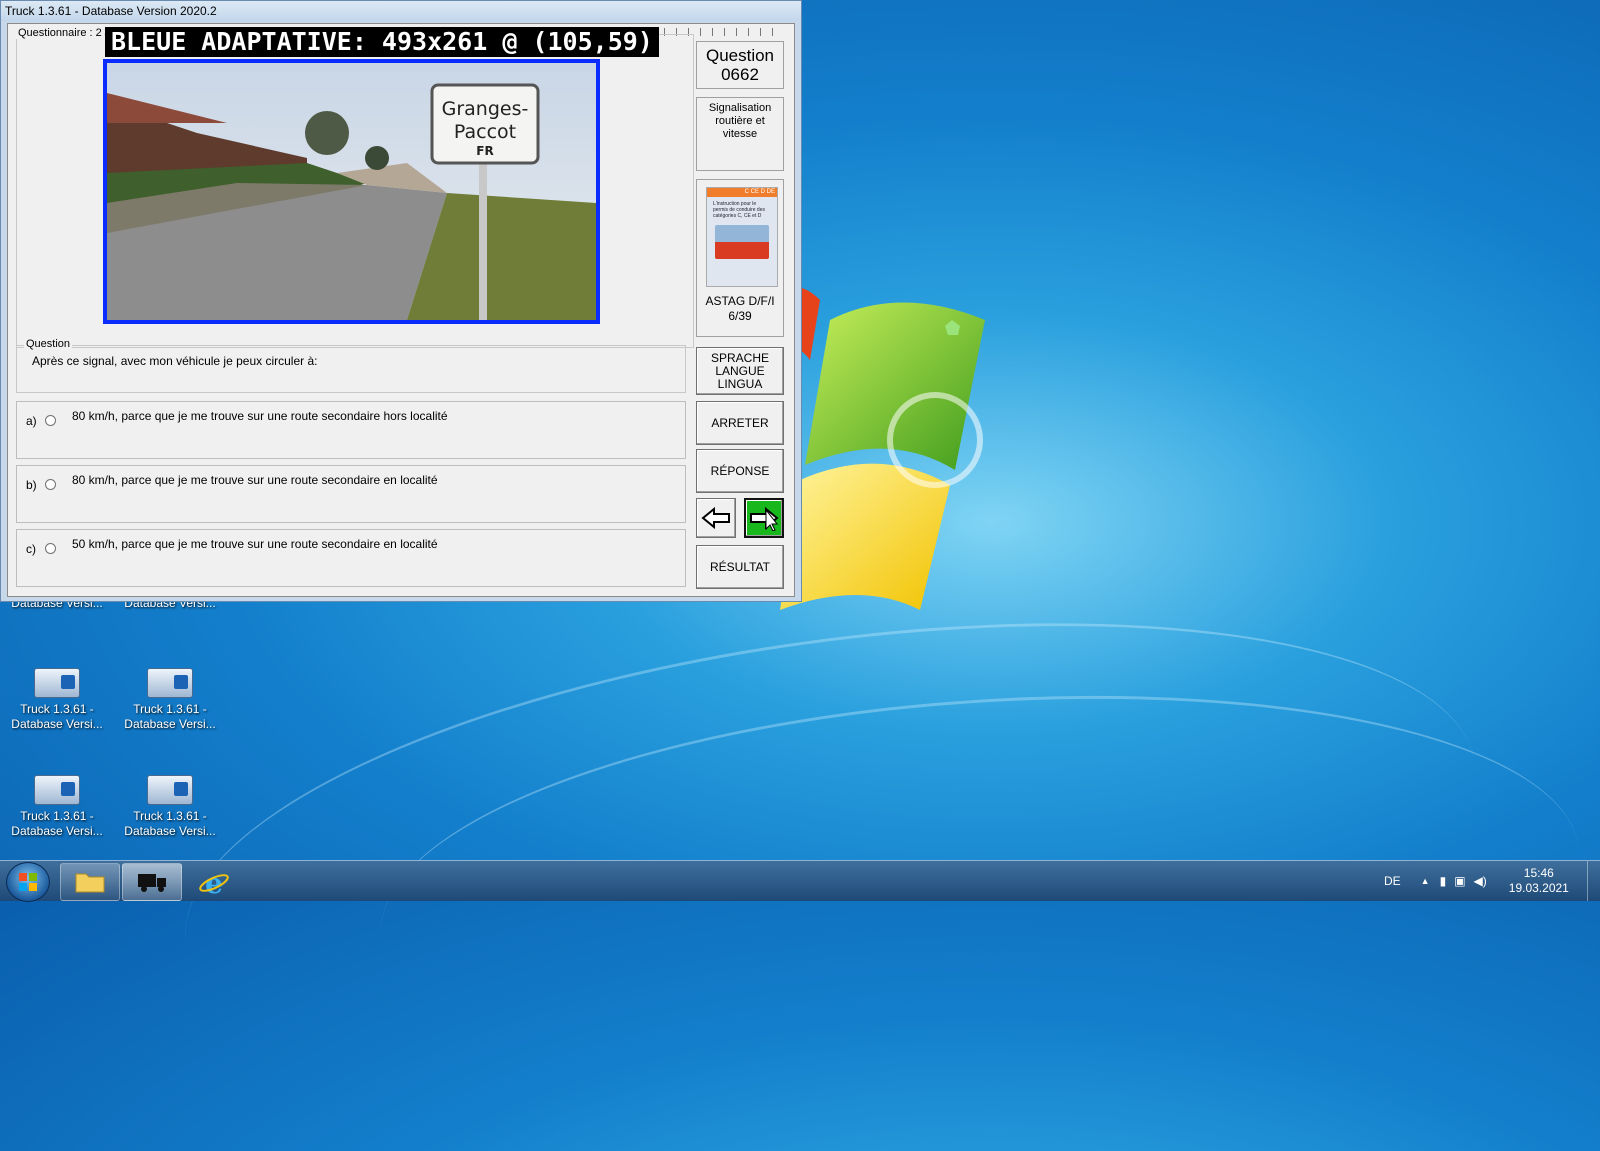  I want to click on answer-button: RÉPONSE, so click(740, 471).